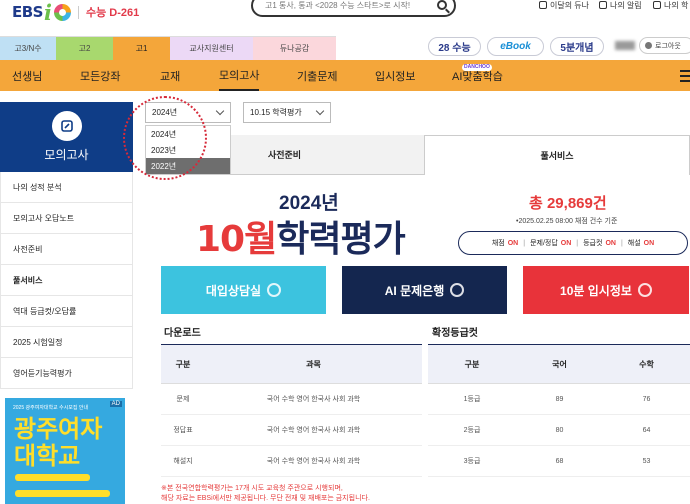 The image size is (690, 504). I want to click on table-row: 1등급 89 76, so click(559, 399).